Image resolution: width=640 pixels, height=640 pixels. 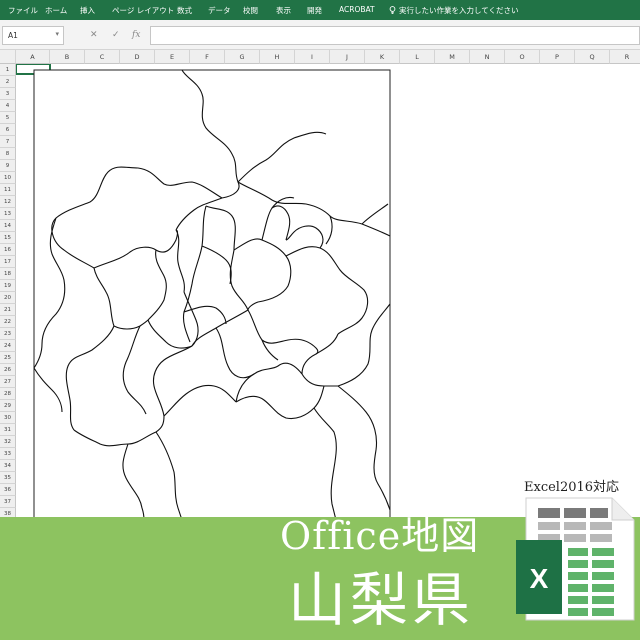 I want to click on row-header: 25, so click(x=8, y=358).